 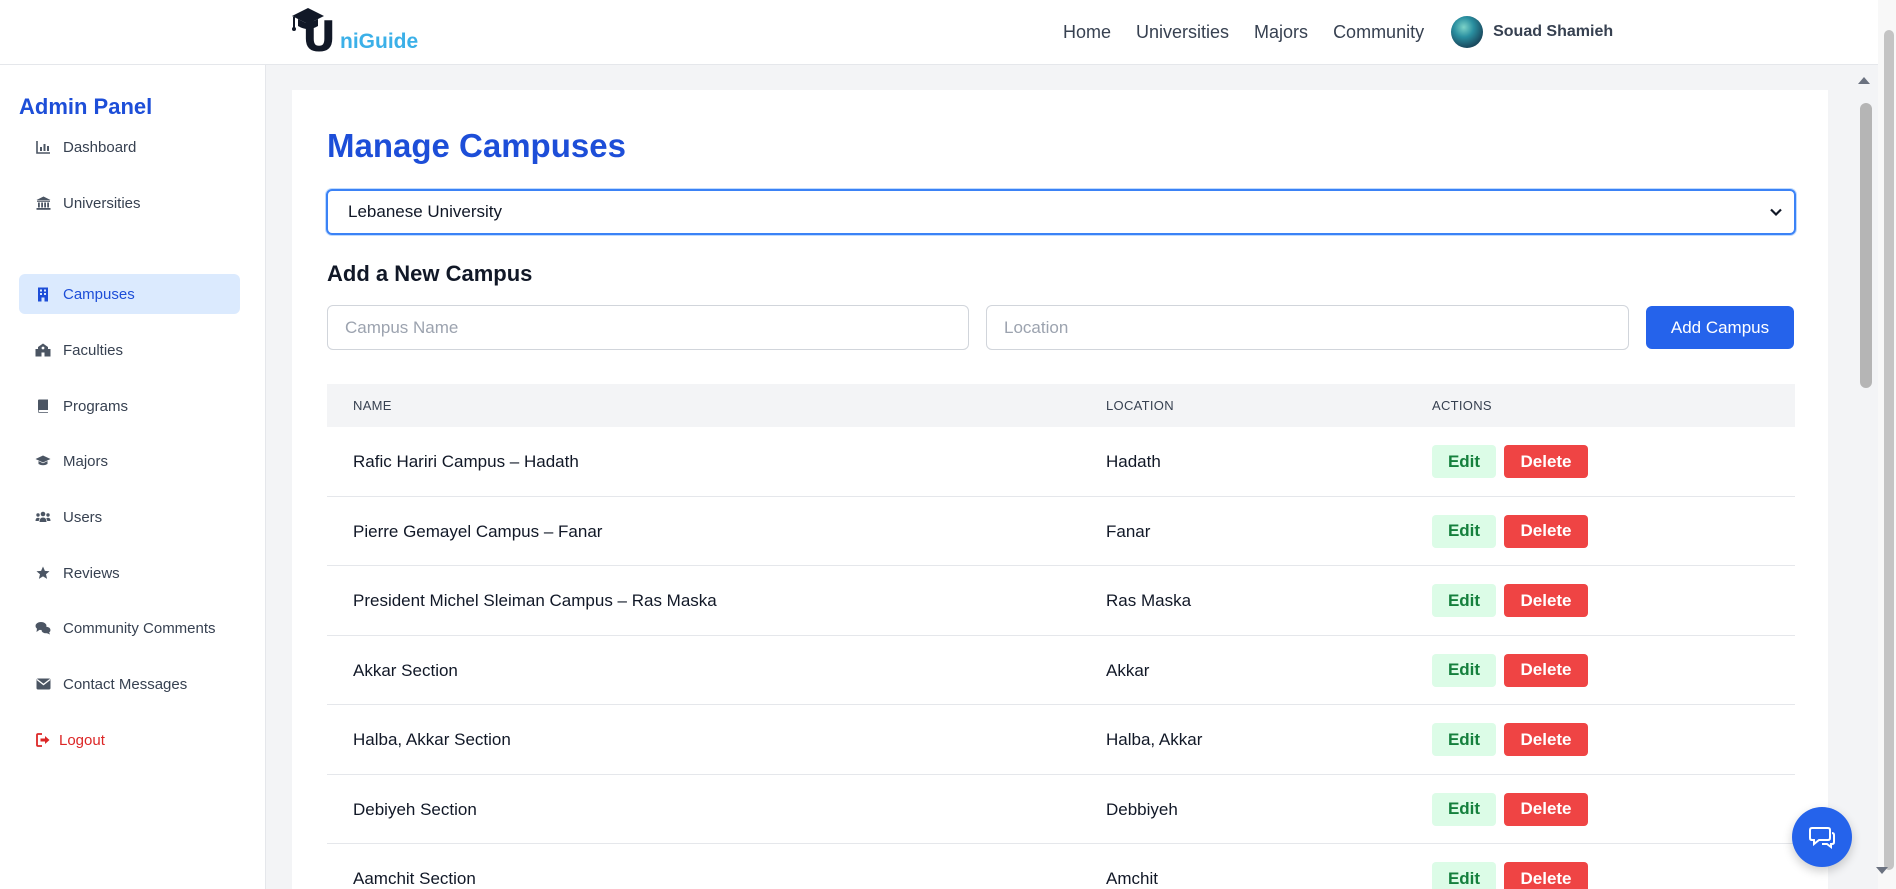 What do you see at coordinates (648, 327) in the screenshot?
I see `campus-name-input` at bounding box center [648, 327].